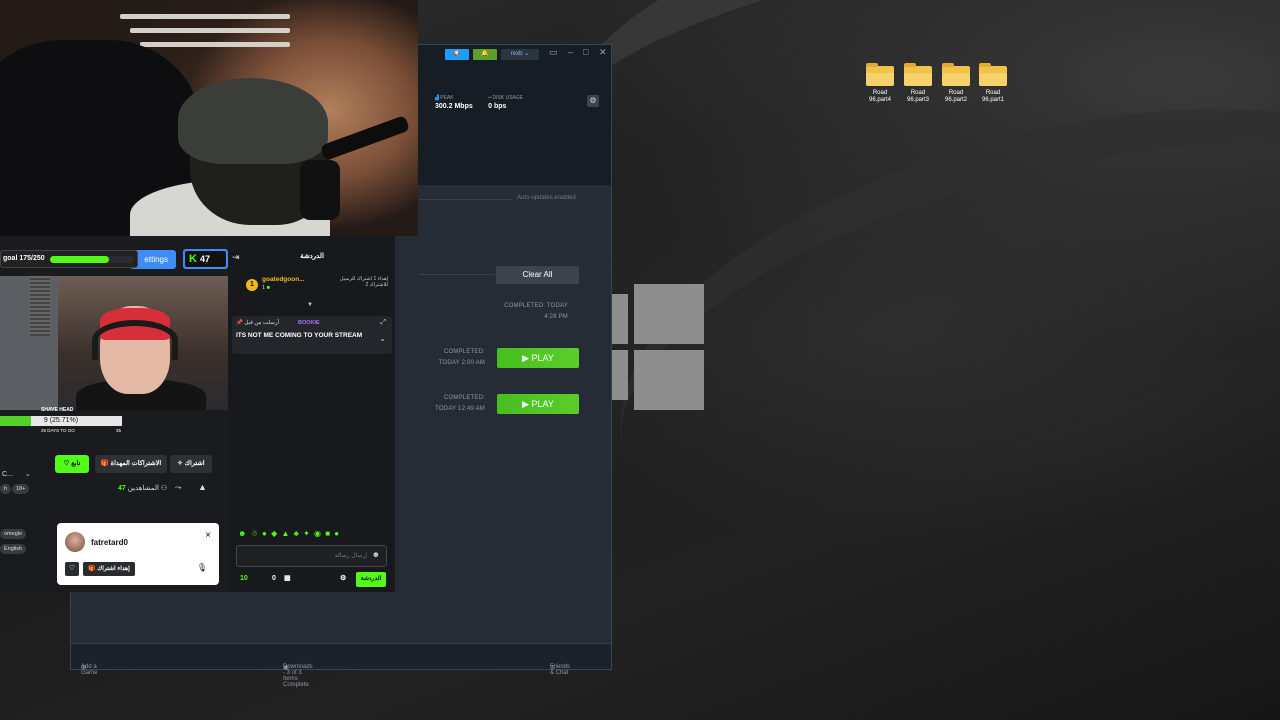 The image size is (1280, 720). I want to click on shave-progress-text: 9 (25.71%), so click(61, 420).